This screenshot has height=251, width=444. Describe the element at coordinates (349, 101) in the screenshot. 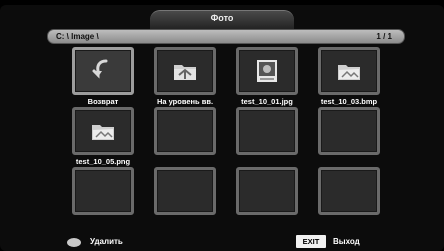

I see `item-label: test_10_03.bmp` at that location.